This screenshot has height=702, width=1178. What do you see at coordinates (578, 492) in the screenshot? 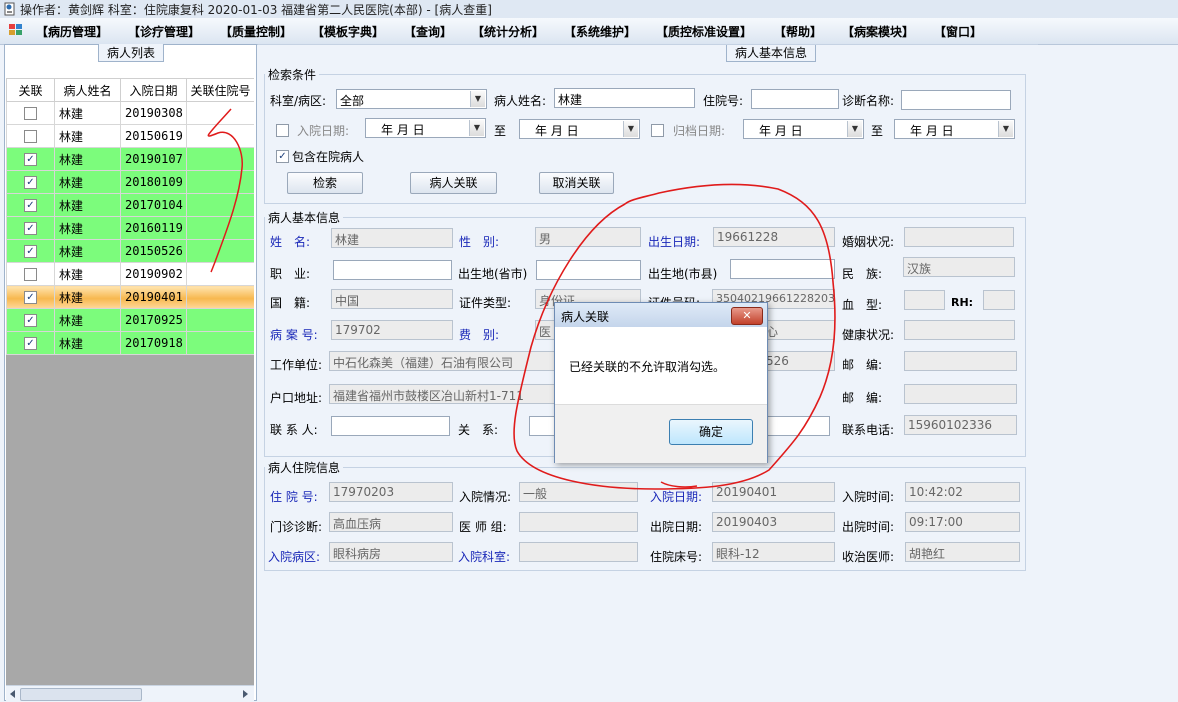
I see `admit-status-field: 一般` at bounding box center [578, 492].